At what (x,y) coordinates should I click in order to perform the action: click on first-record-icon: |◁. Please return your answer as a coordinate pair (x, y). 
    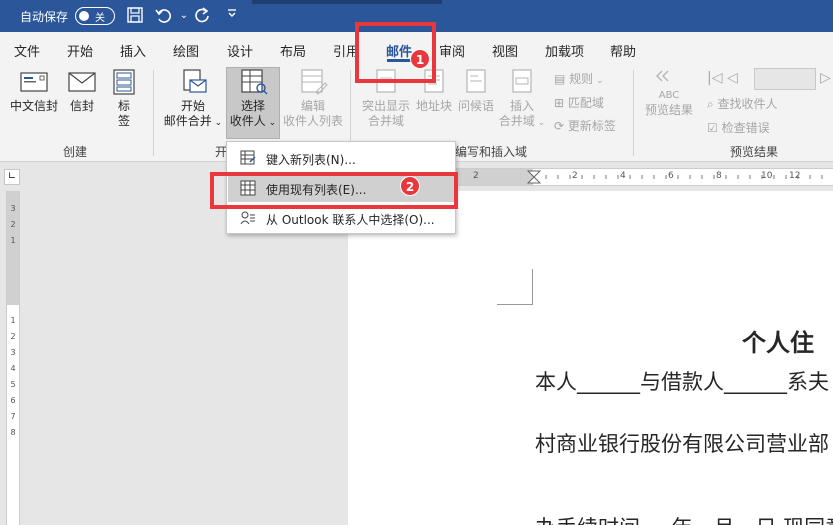
    Looking at the image, I should click on (714, 78).